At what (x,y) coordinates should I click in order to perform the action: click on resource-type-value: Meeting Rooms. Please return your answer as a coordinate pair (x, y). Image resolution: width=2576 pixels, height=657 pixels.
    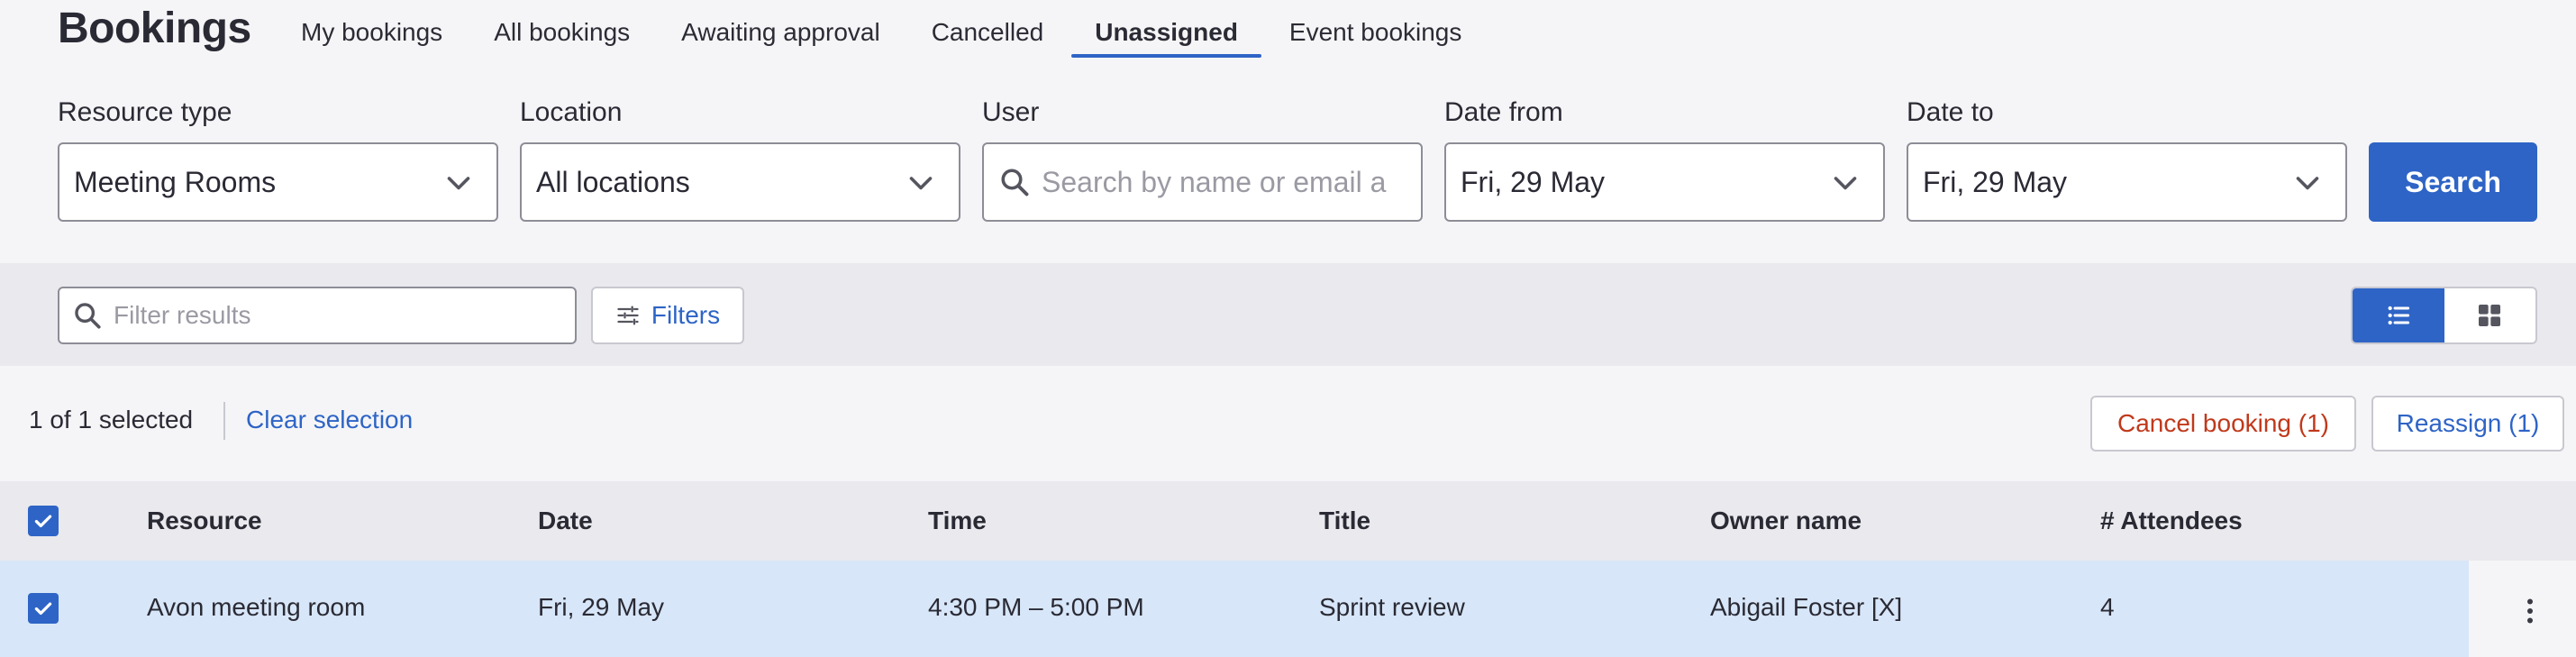
    Looking at the image, I should click on (175, 181).